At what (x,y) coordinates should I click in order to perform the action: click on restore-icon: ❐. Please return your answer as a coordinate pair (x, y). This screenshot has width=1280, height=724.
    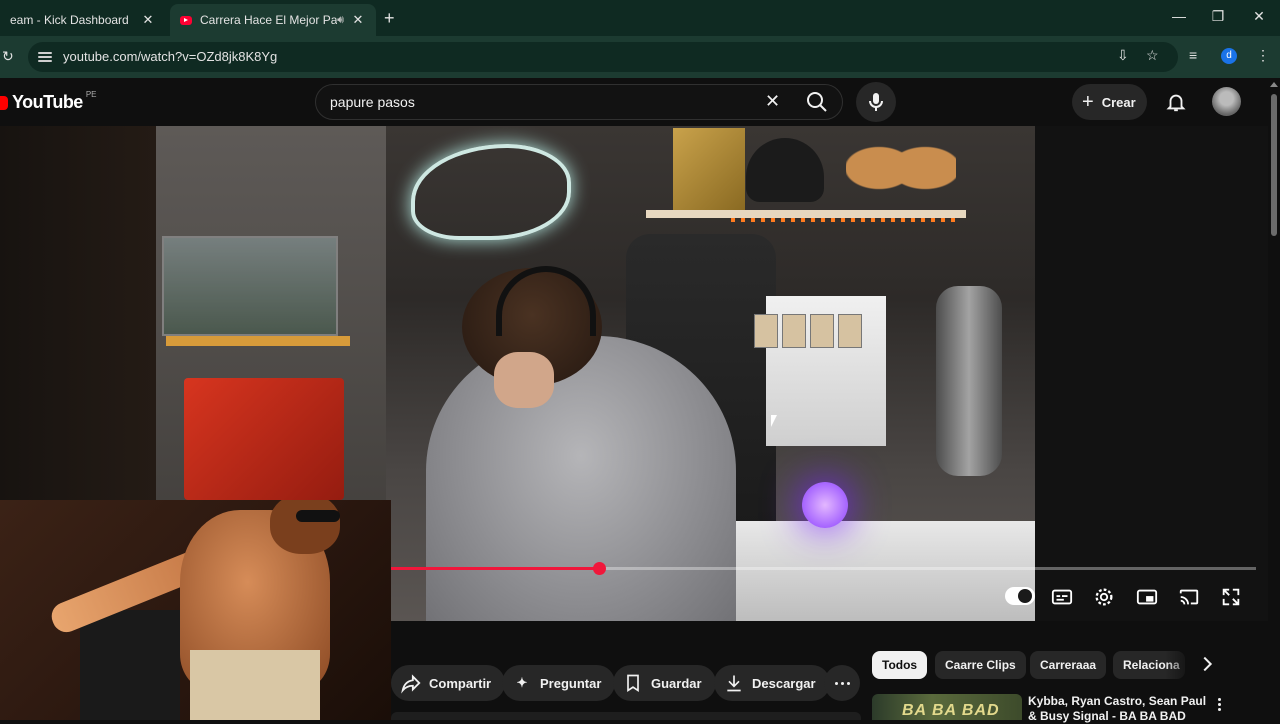
    Looking at the image, I should click on (1218, 16).